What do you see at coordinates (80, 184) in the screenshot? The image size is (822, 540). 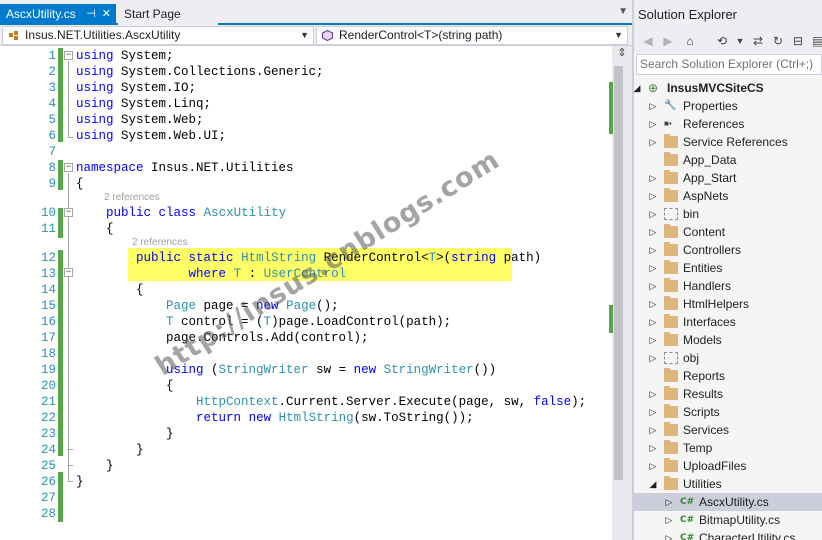 I see `code-line: {` at bounding box center [80, 184].